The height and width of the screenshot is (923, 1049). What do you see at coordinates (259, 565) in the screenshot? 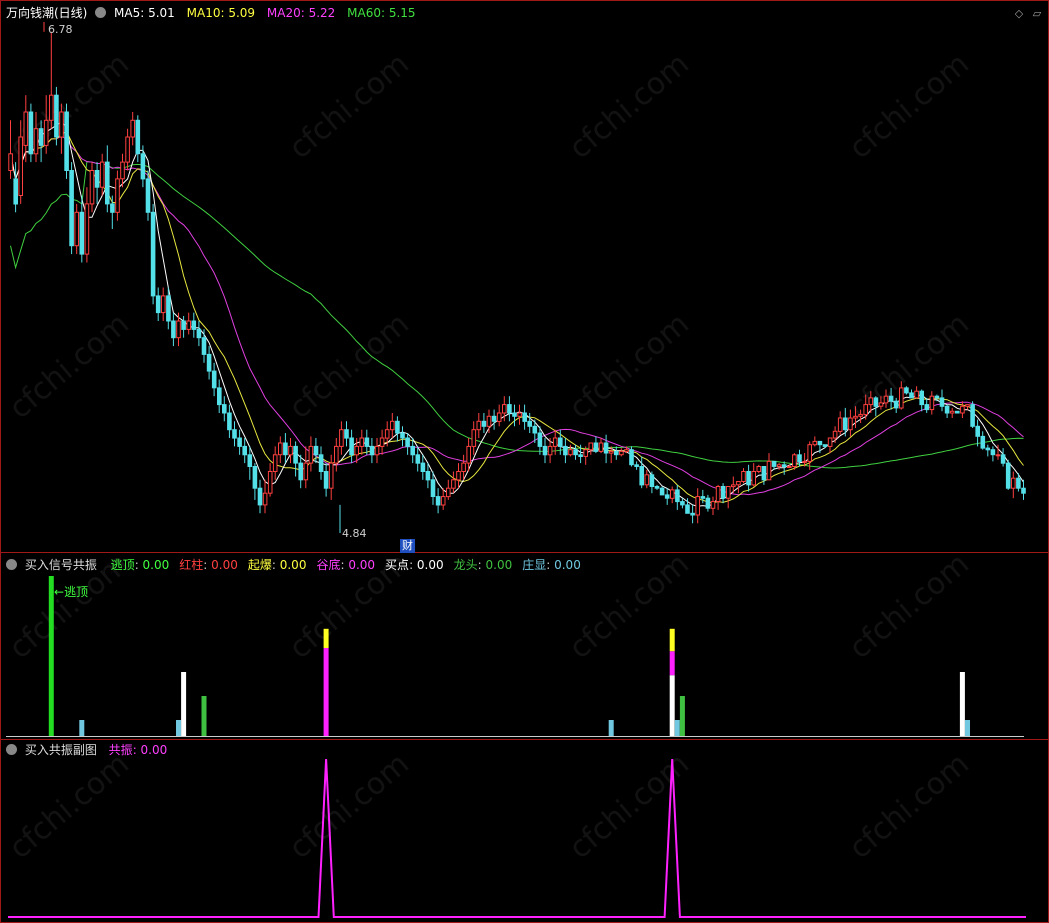
I see `signal-item-name: 起爆` at bounding box center [259, 565].